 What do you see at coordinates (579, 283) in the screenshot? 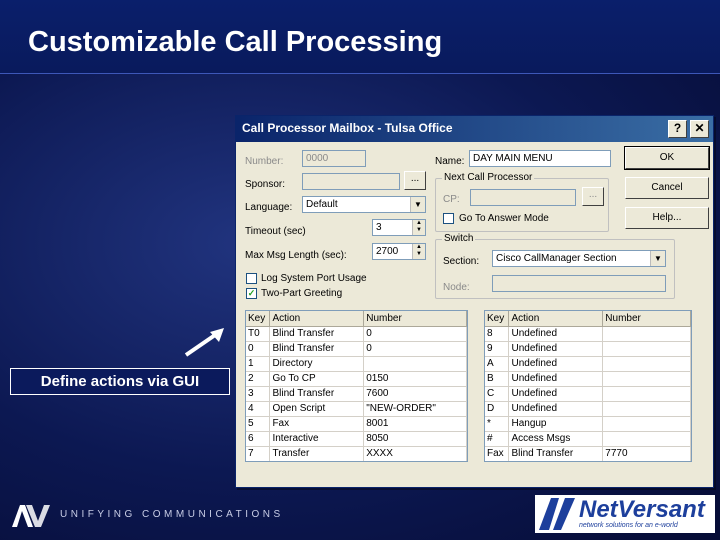
I see `node-field` at bounding box center [579, 283].